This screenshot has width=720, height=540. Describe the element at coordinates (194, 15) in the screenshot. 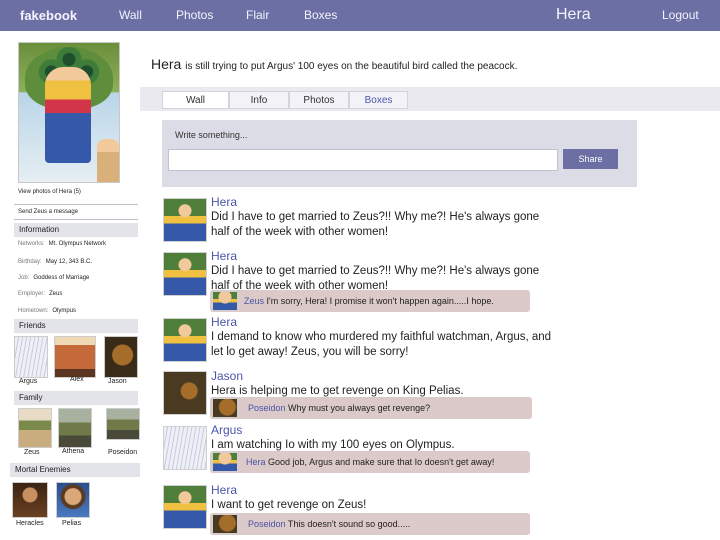

I see `nav-photos-link: Photos` at that location.